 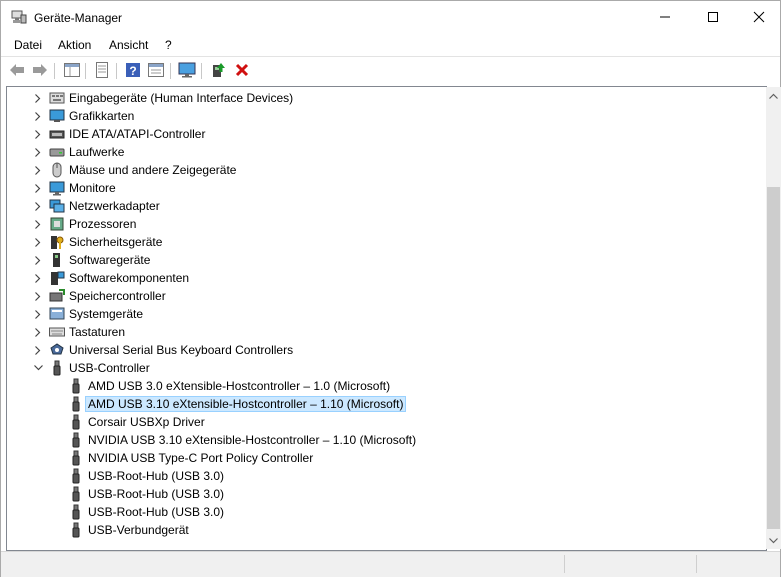 I want to click on tree-category: Grafikkarten, so click(x=377, y=116).